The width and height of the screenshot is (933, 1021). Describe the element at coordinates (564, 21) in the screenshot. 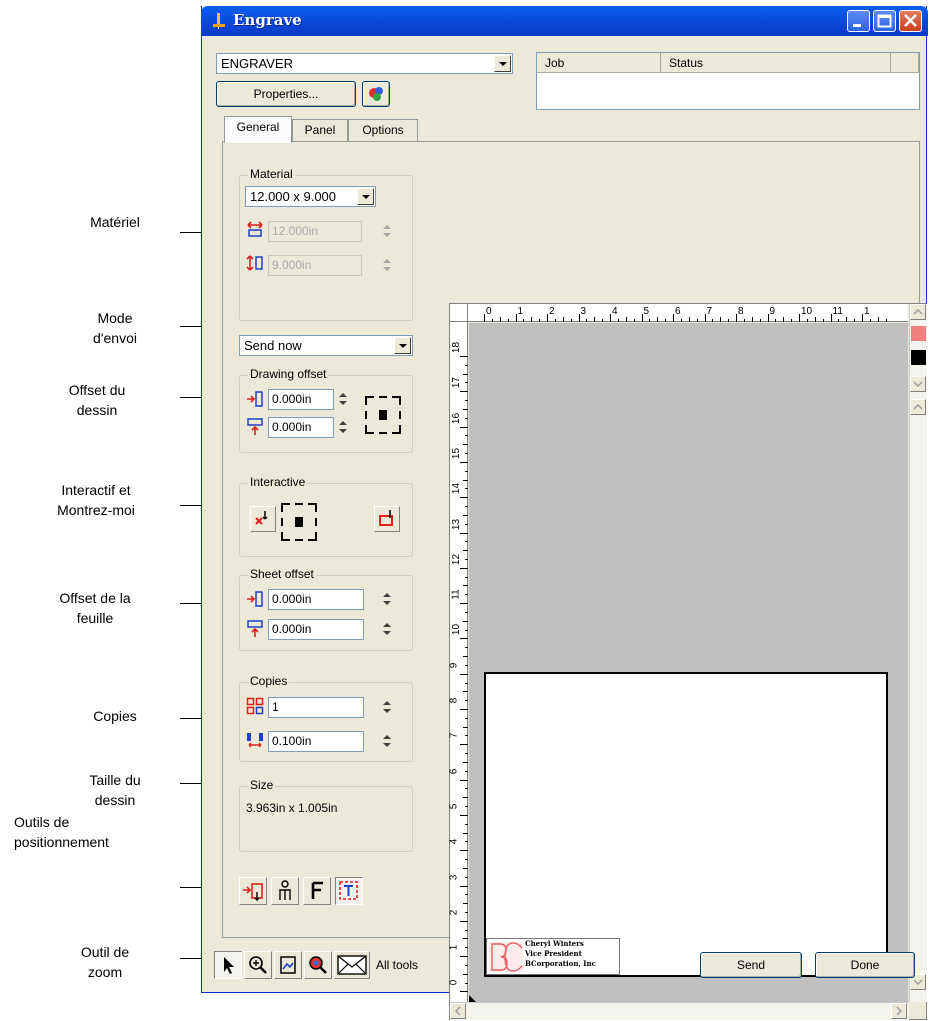

I see `title-bar: Engrave` at that location.